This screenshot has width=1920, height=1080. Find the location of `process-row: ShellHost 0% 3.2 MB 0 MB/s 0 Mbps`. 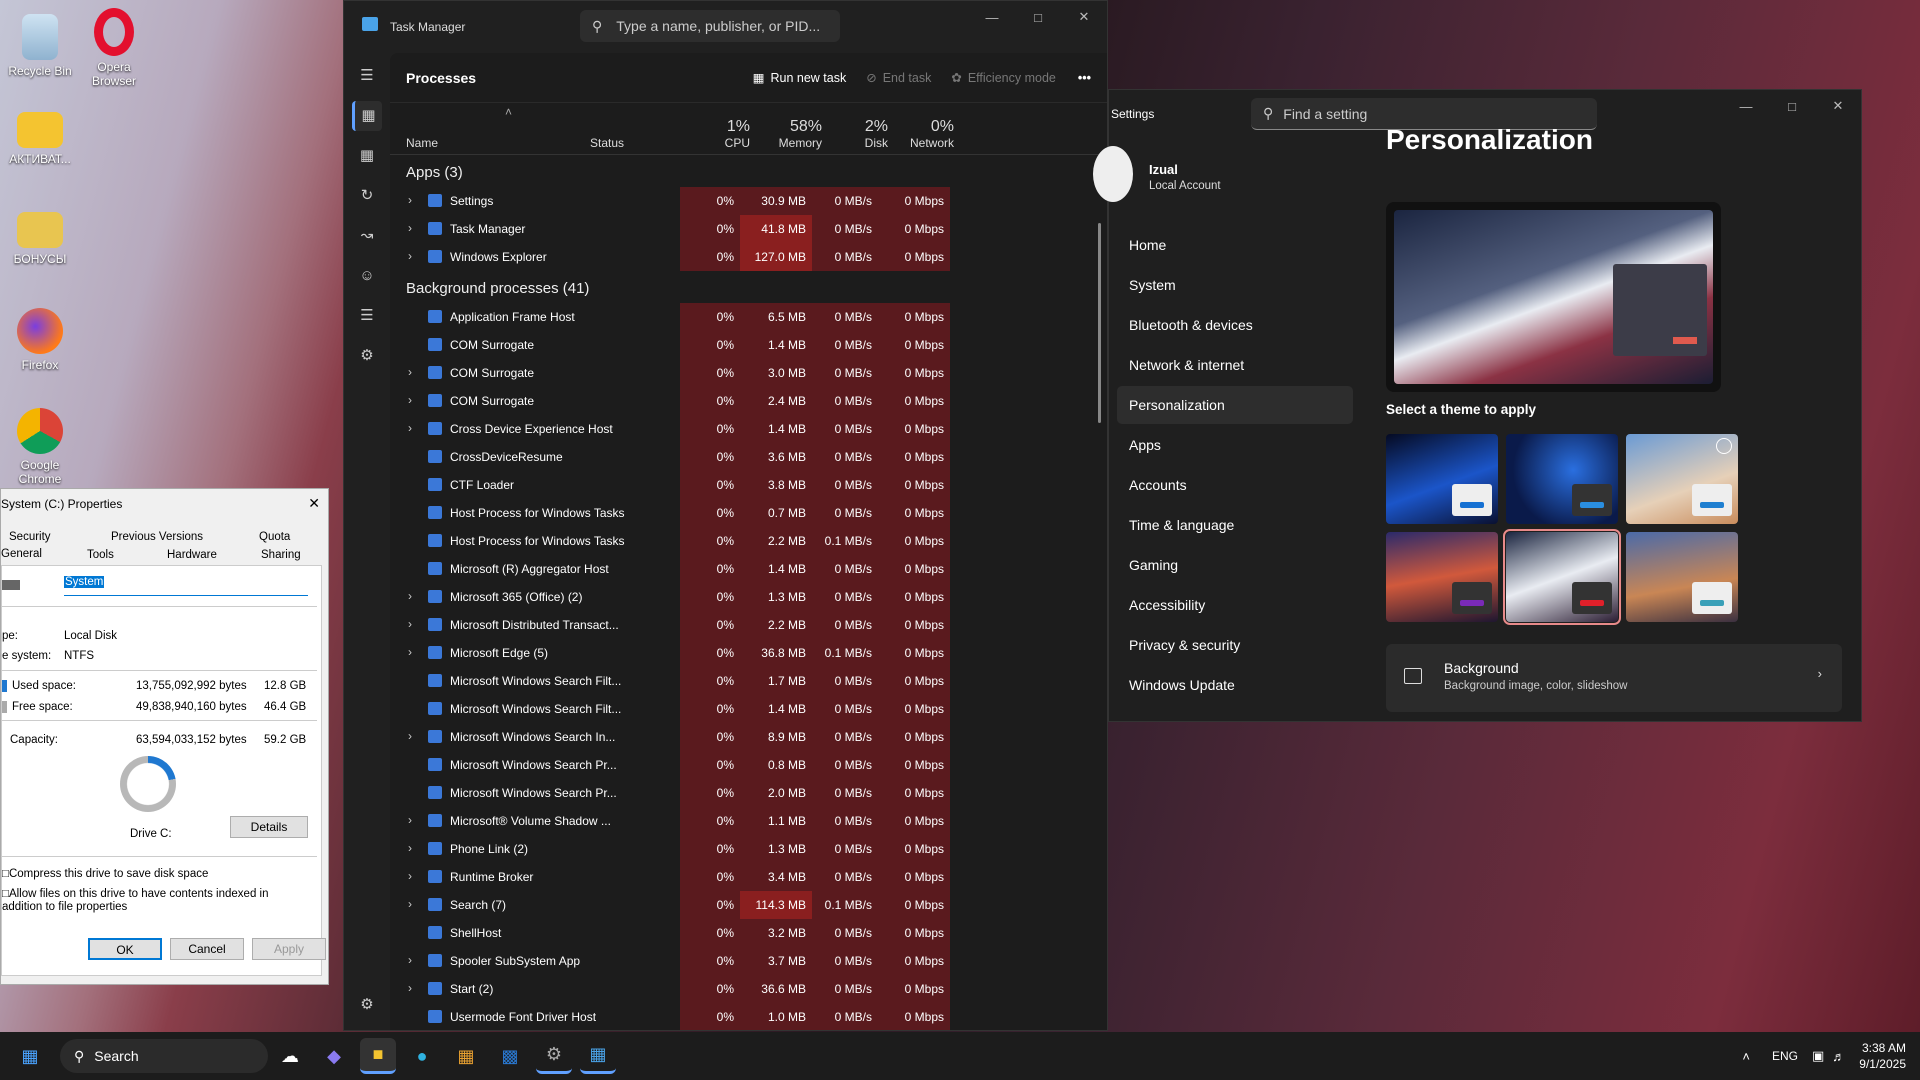

process-row: ShellHost 0% 3.2 MB 0 MB/s 0 Mbps is located at coordinates (748, 933).